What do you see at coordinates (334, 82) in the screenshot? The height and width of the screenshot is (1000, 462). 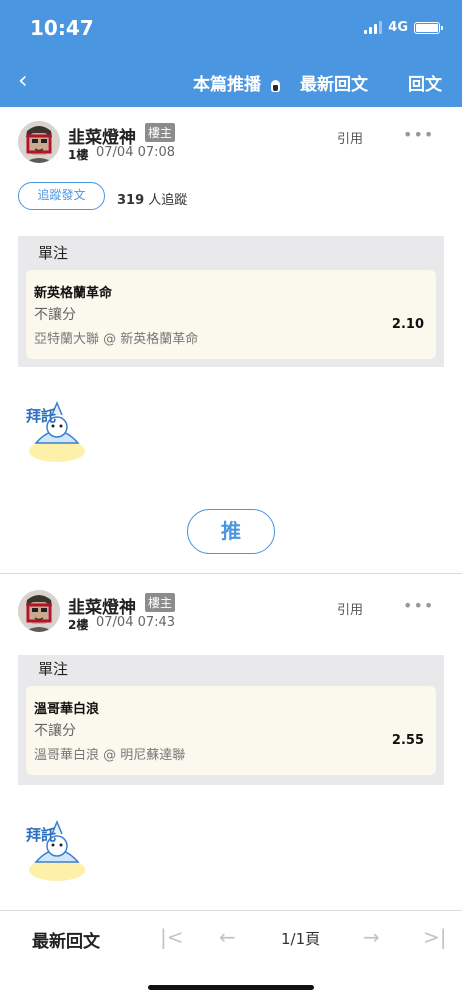 I see `latest-replies-button: 最新回文` at bounding box center [334, 82].